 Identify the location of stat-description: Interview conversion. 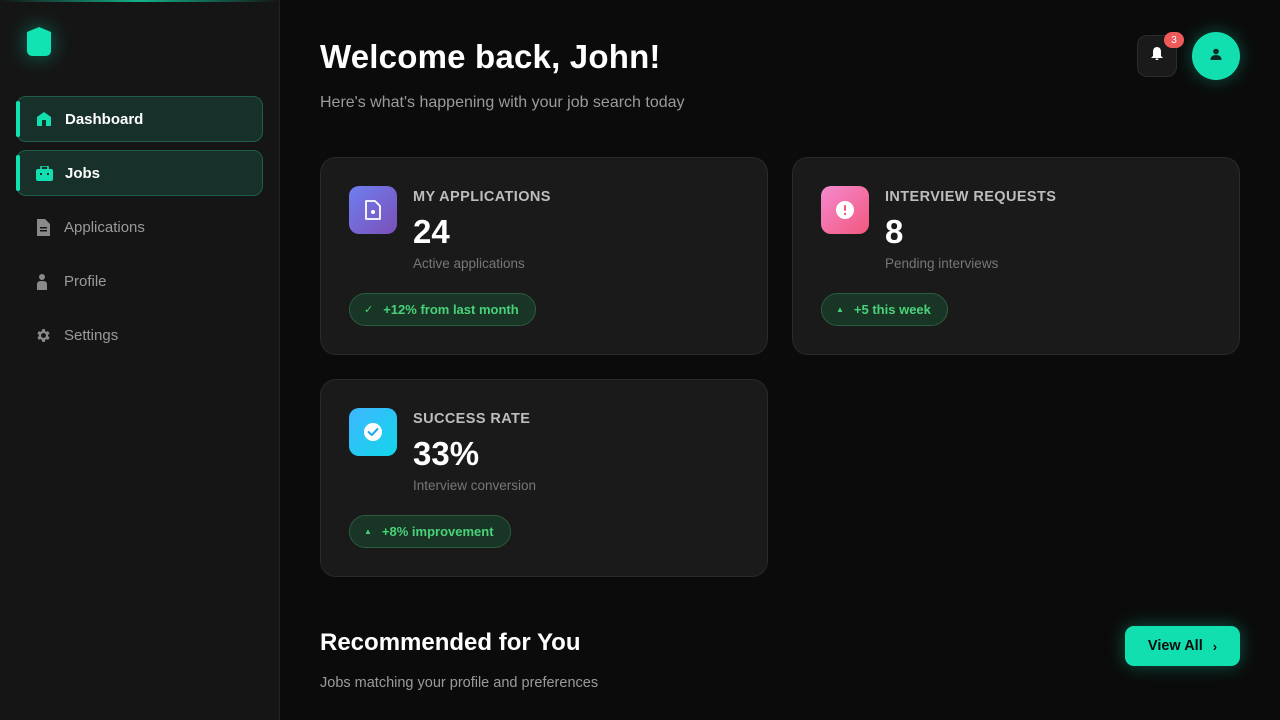
(475, 485).